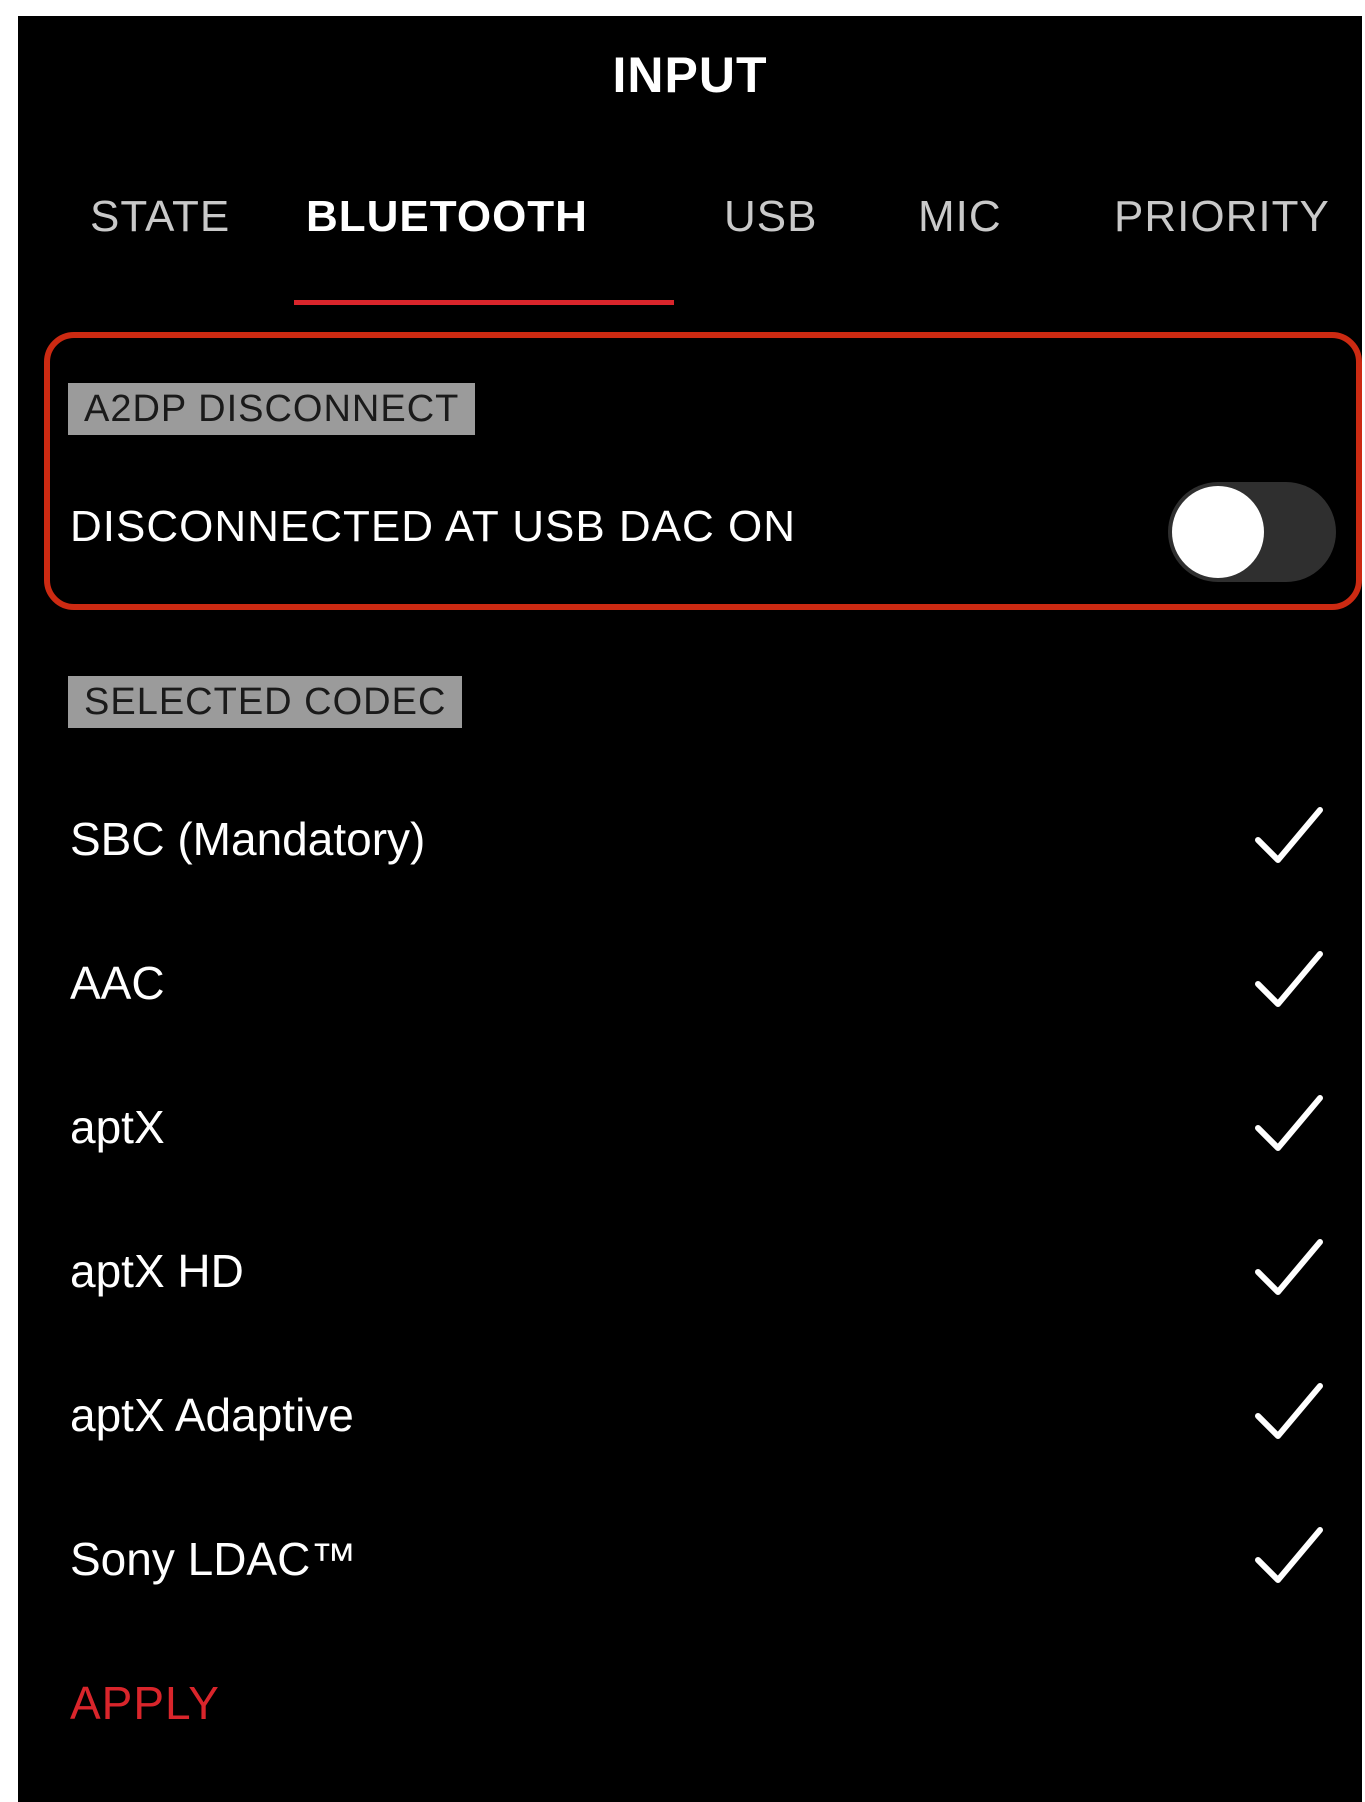 This screenshot has height=1802, width=1365. Describe the element at coordinates (117, 983) in the screenshot. I see `codec-name: AAC` at that location.